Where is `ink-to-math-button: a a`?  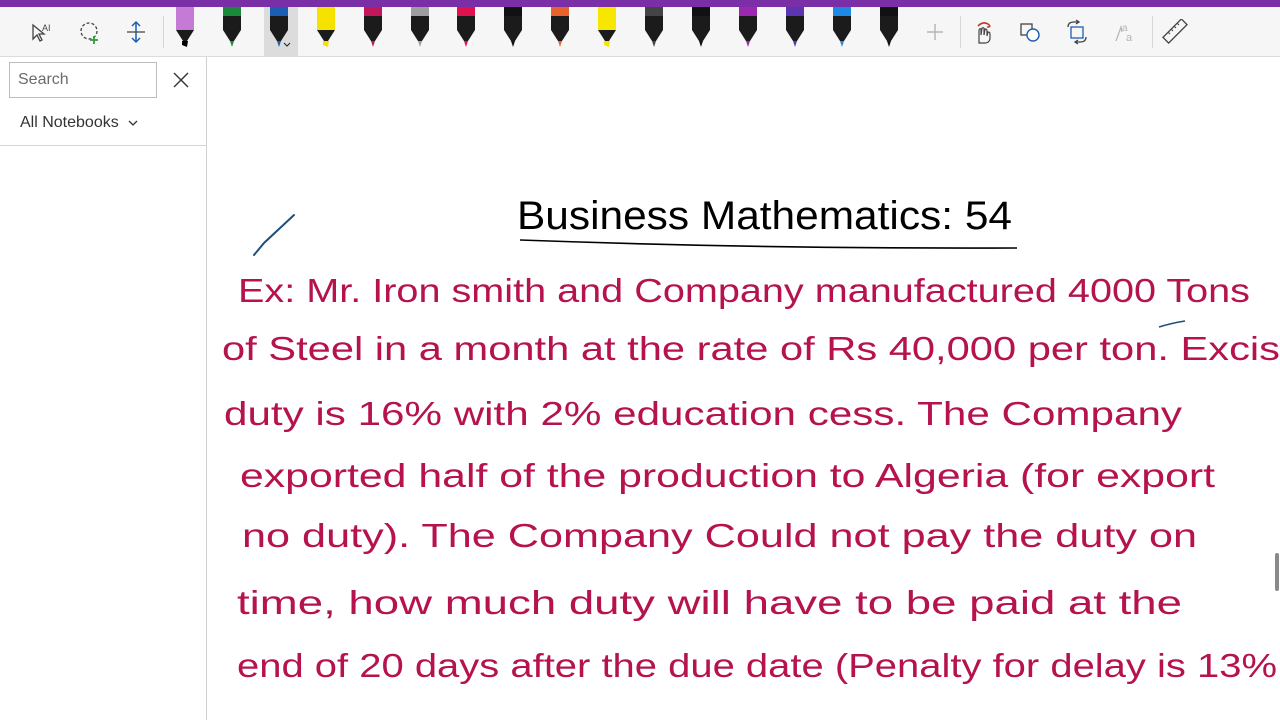 ink-to-math-button: a a is located at coordinates (1126, 31).